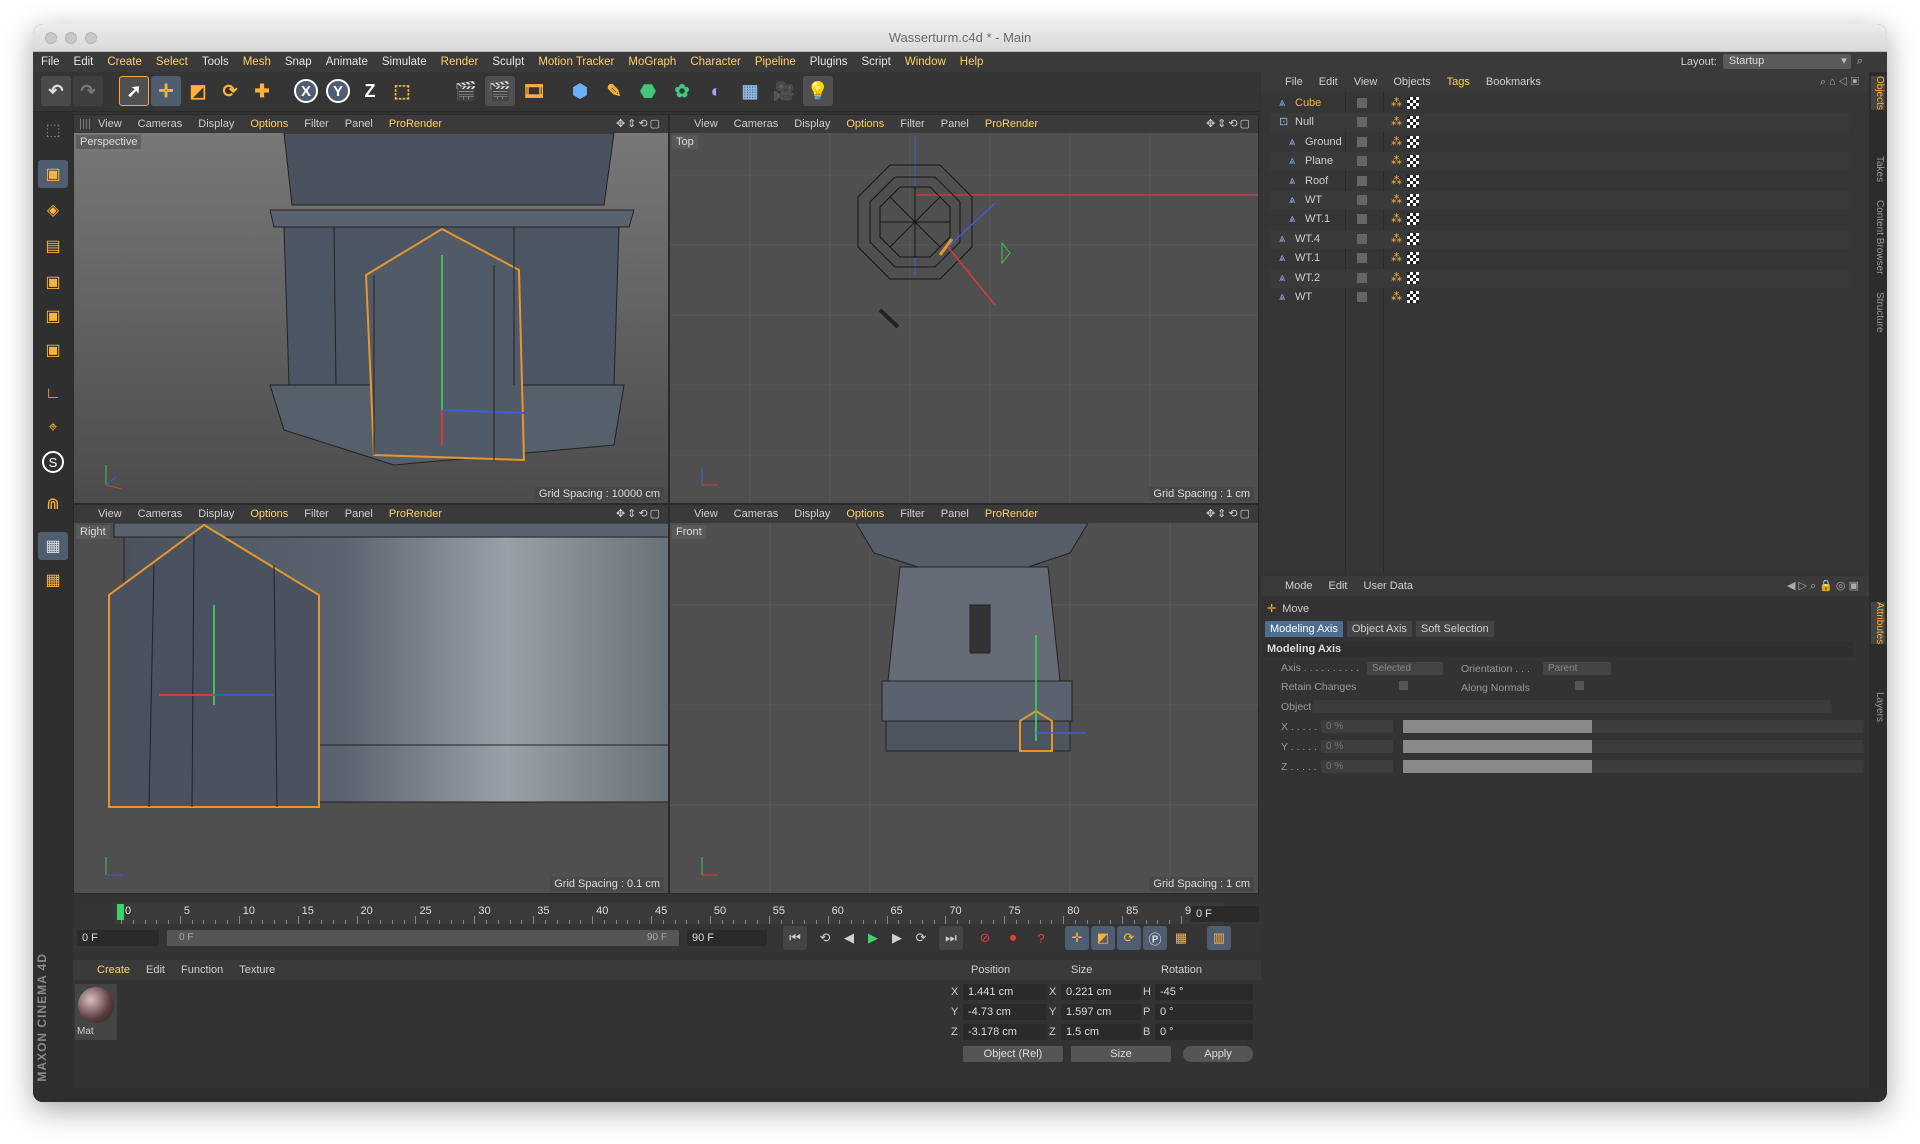  I want to click on x-slider-track, so click(1633, 726).